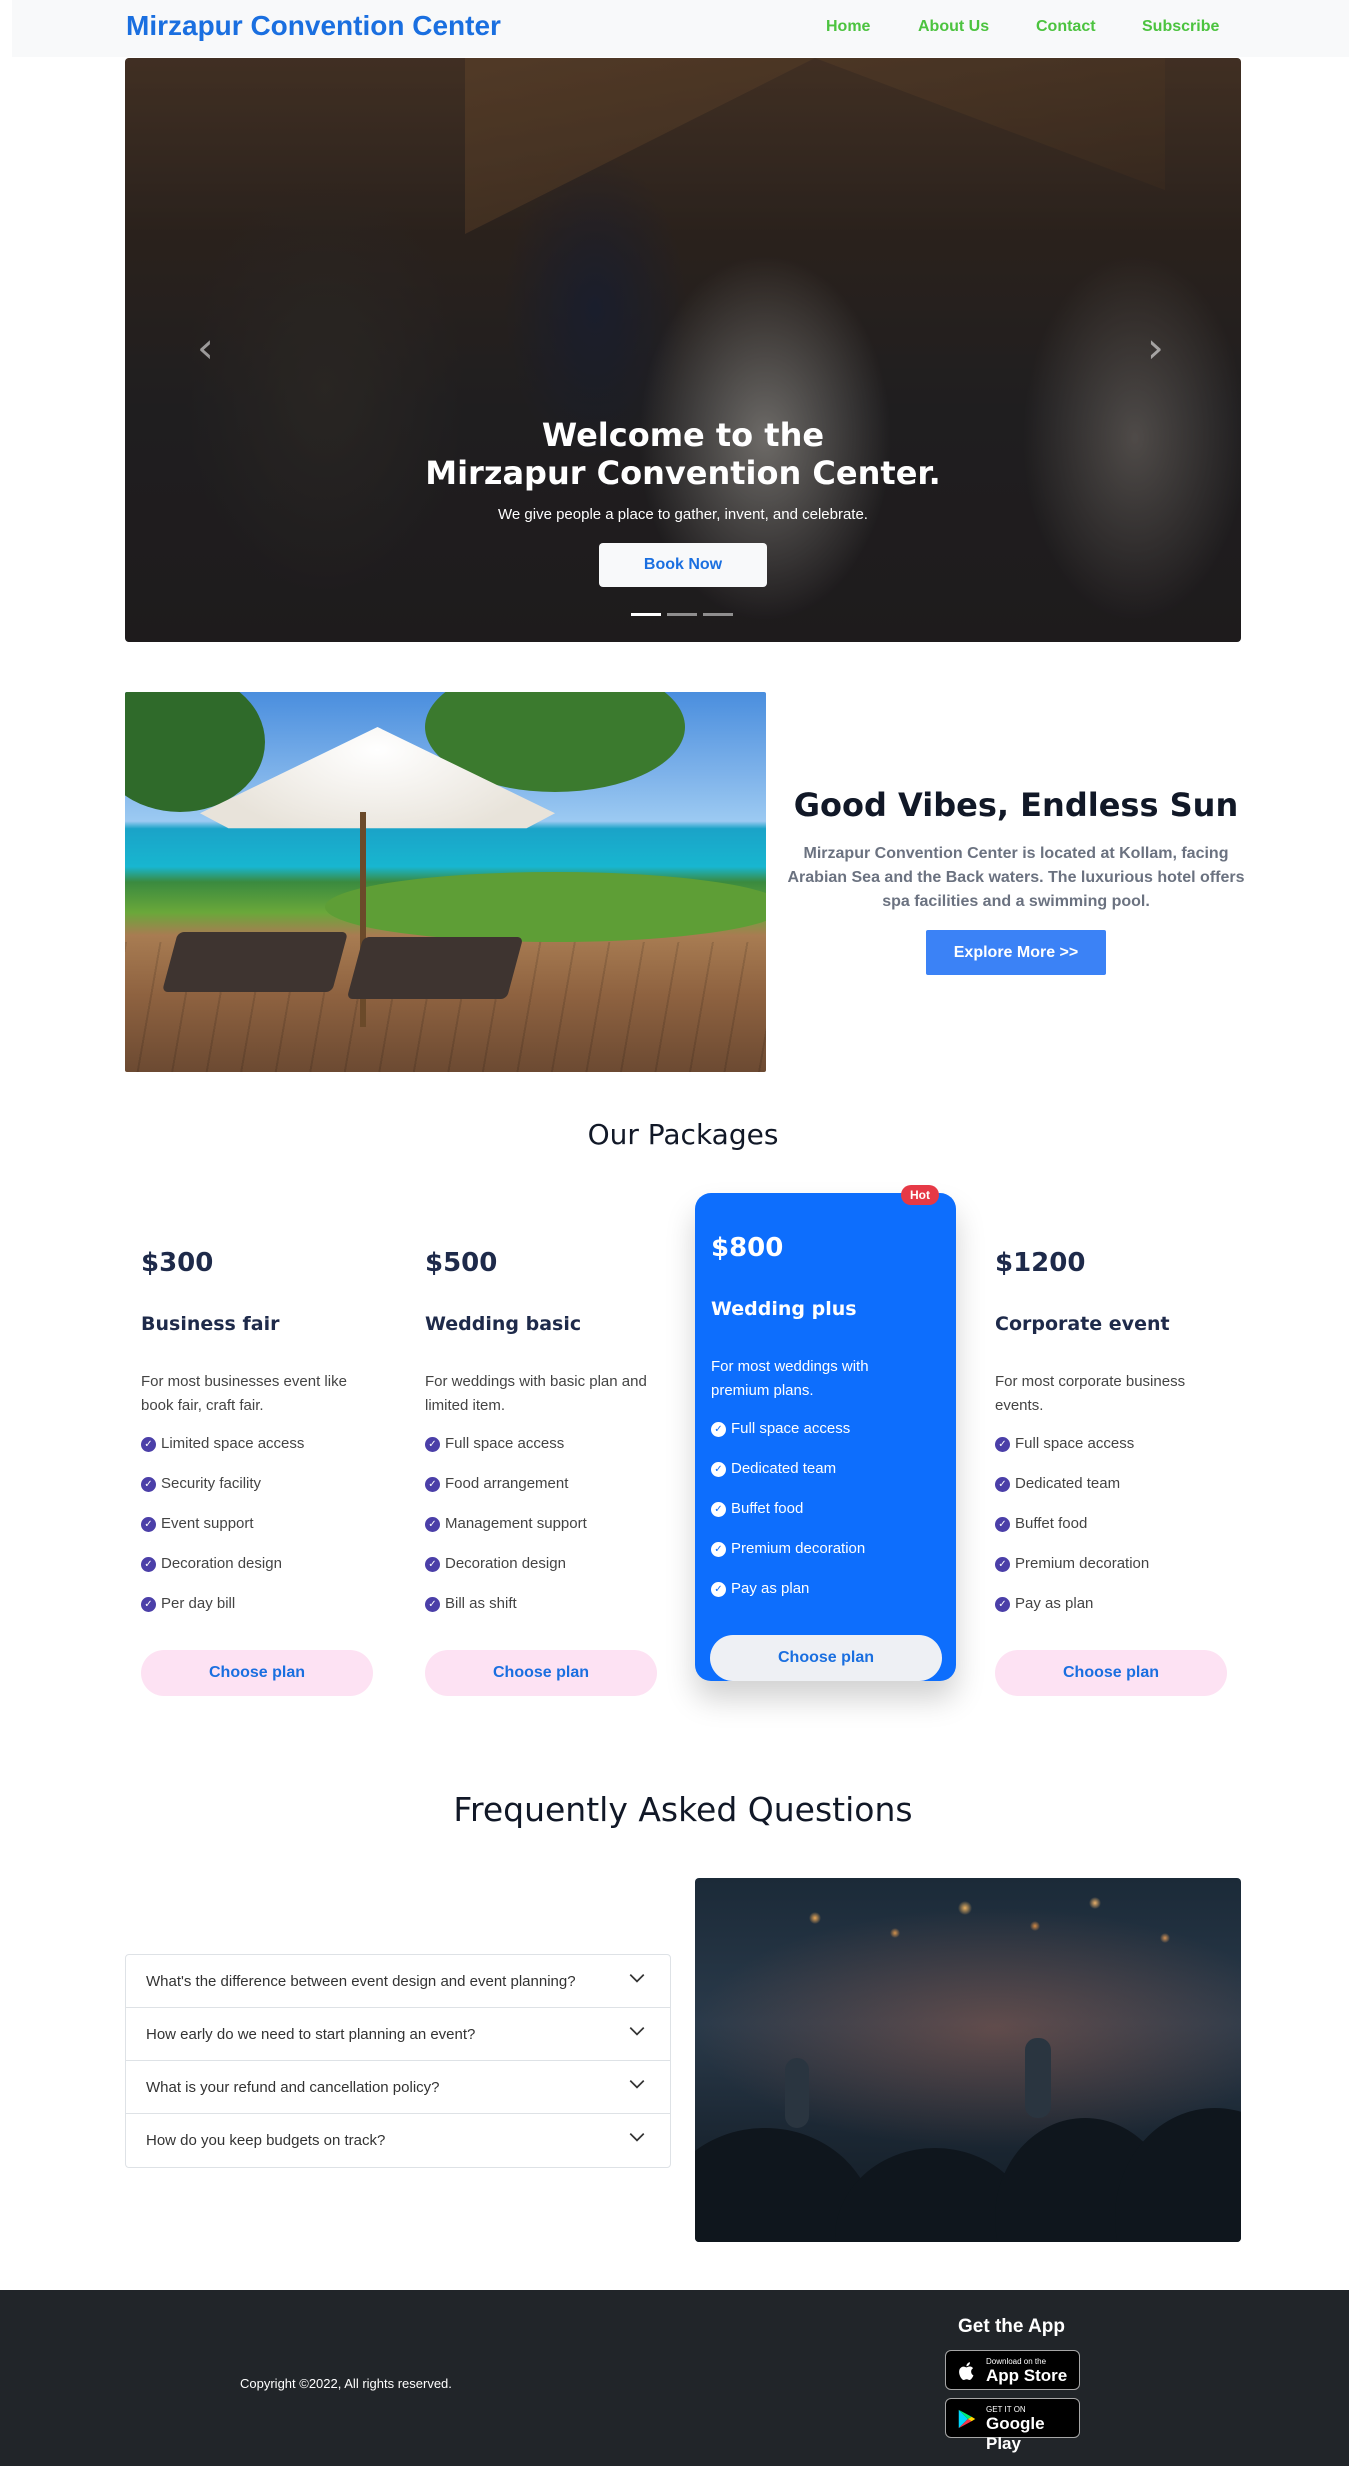  Describe the element at coordinates (784, 1309) in the screenshot. I see `package-name: Wedding plus` at that location.